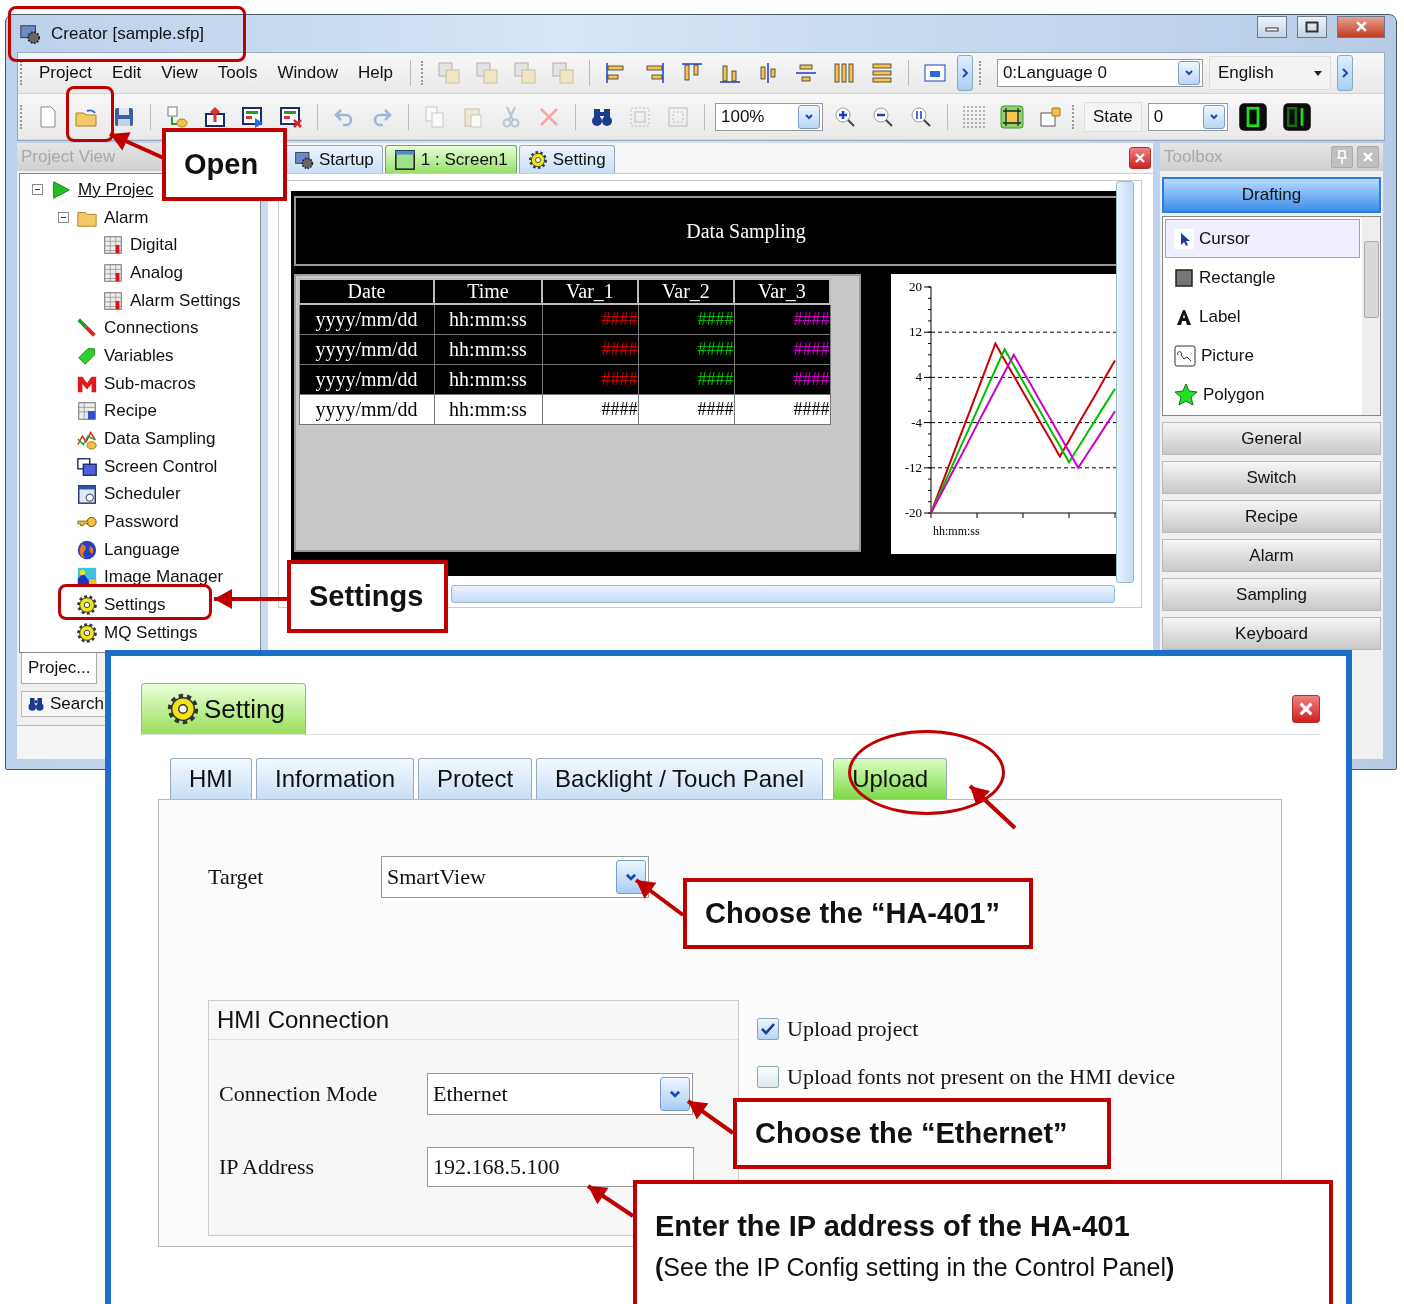  I want to click on tool-item: Label, so click(1262, 316).